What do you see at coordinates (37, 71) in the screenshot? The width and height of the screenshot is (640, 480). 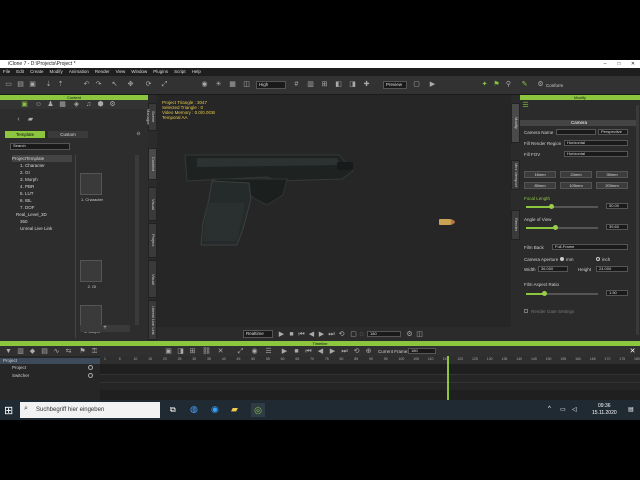 I see `menu-create: Create` at bounding box center [37, 71].